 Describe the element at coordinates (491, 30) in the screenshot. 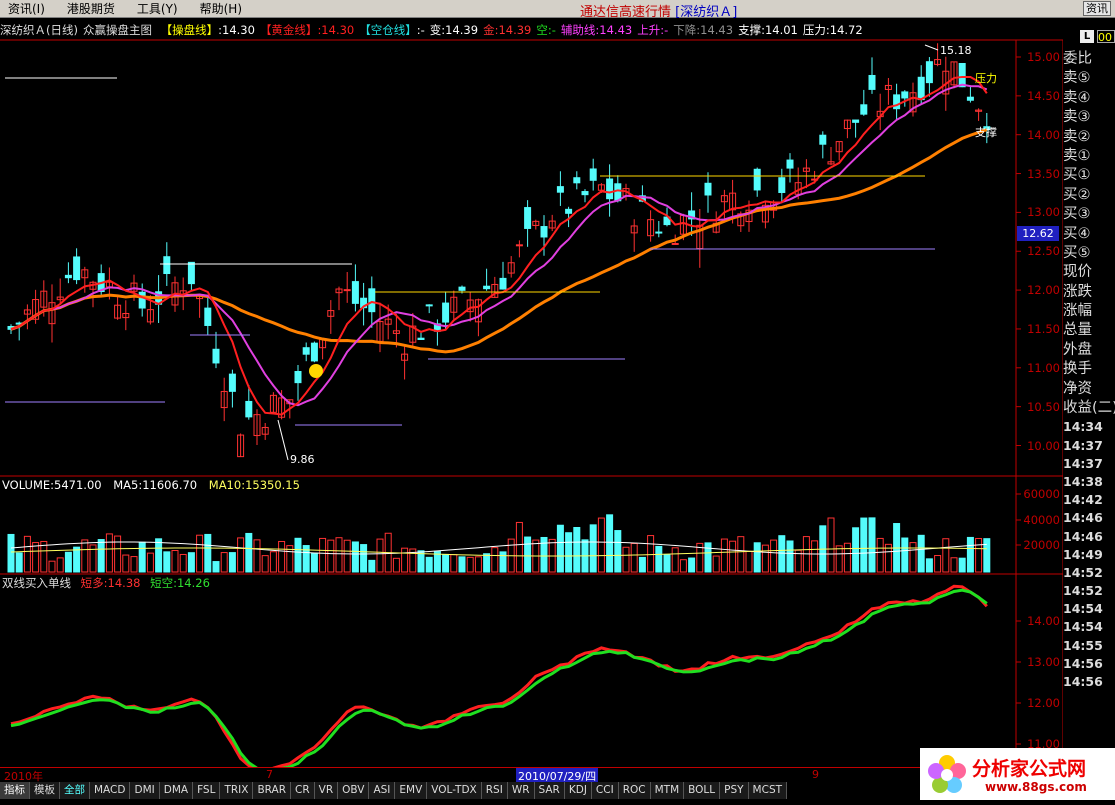

I see `info-label: 金:` at that location.